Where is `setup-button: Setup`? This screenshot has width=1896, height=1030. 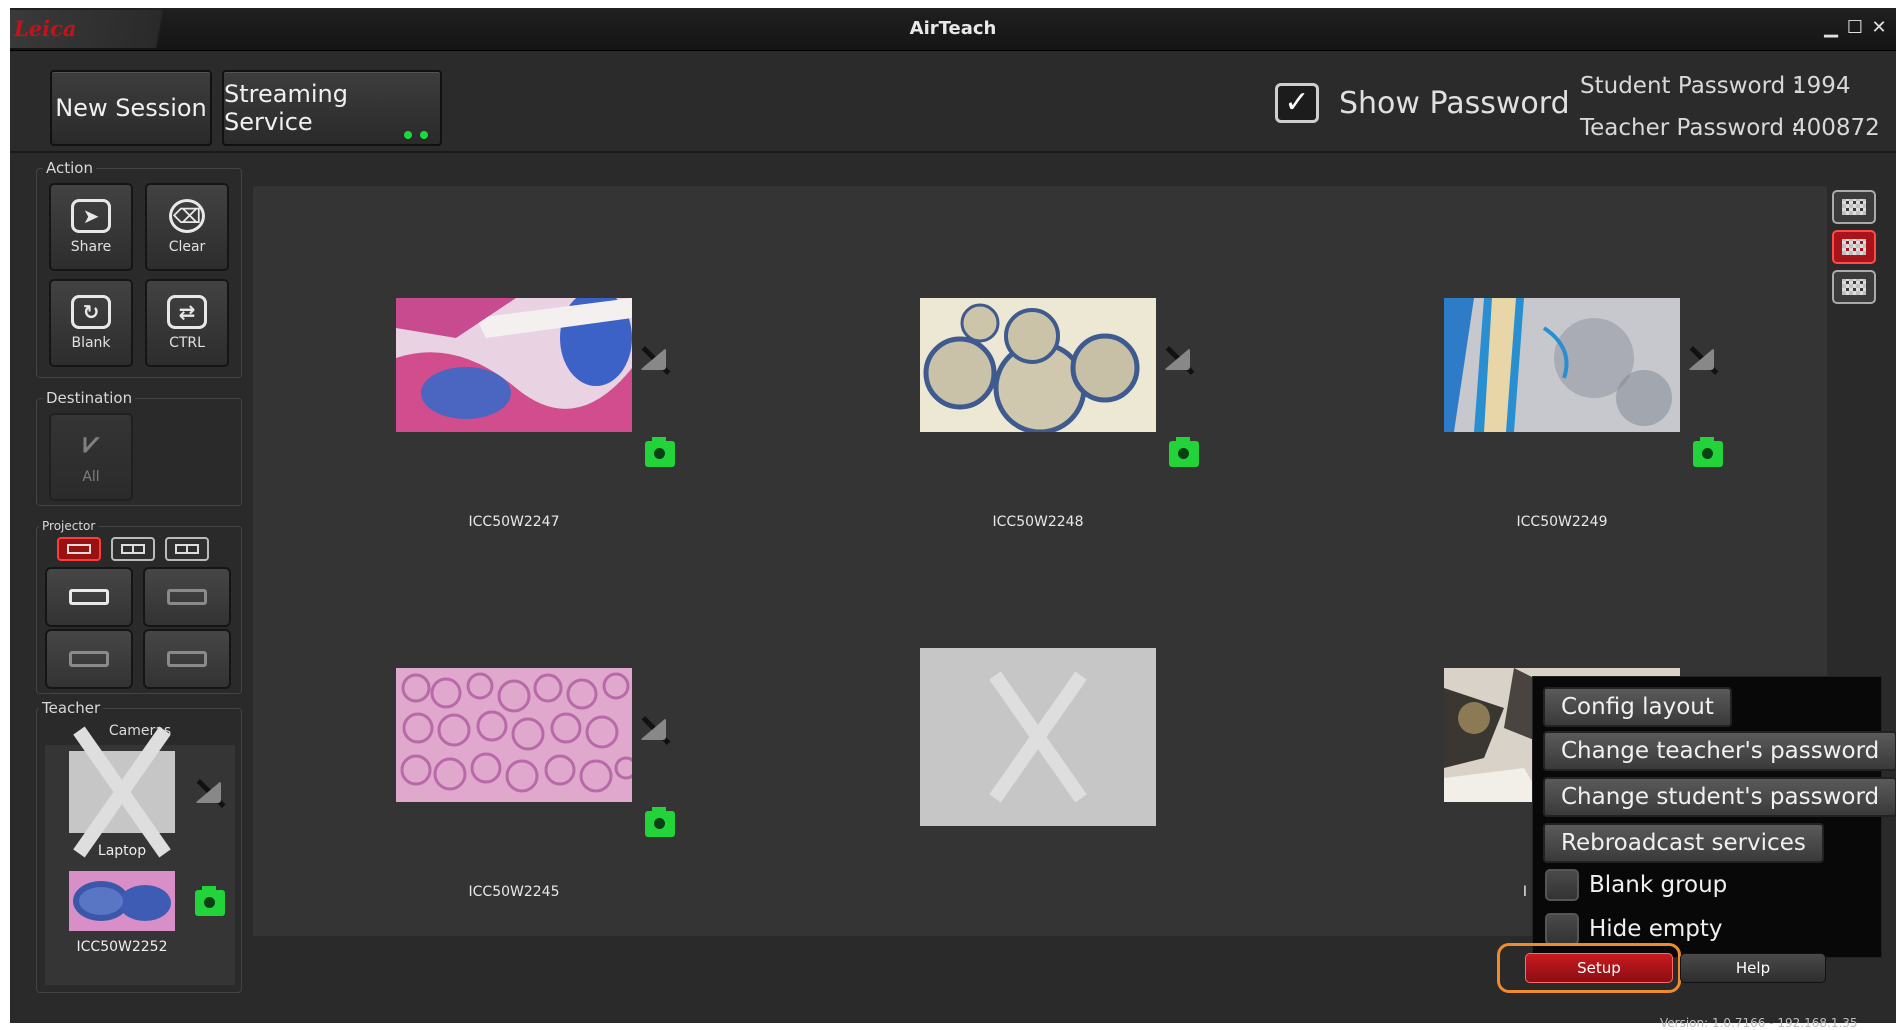 setup-button: Setup is located at coordinates (1599, 968).